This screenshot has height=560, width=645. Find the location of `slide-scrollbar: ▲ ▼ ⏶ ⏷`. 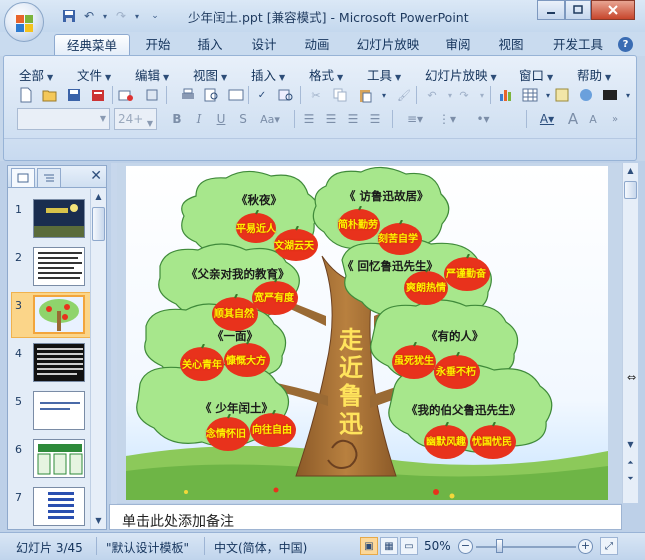

slide-scrollbar: ▲ ▼ ⏶ ⏷ is located at coordinates (630, 333).